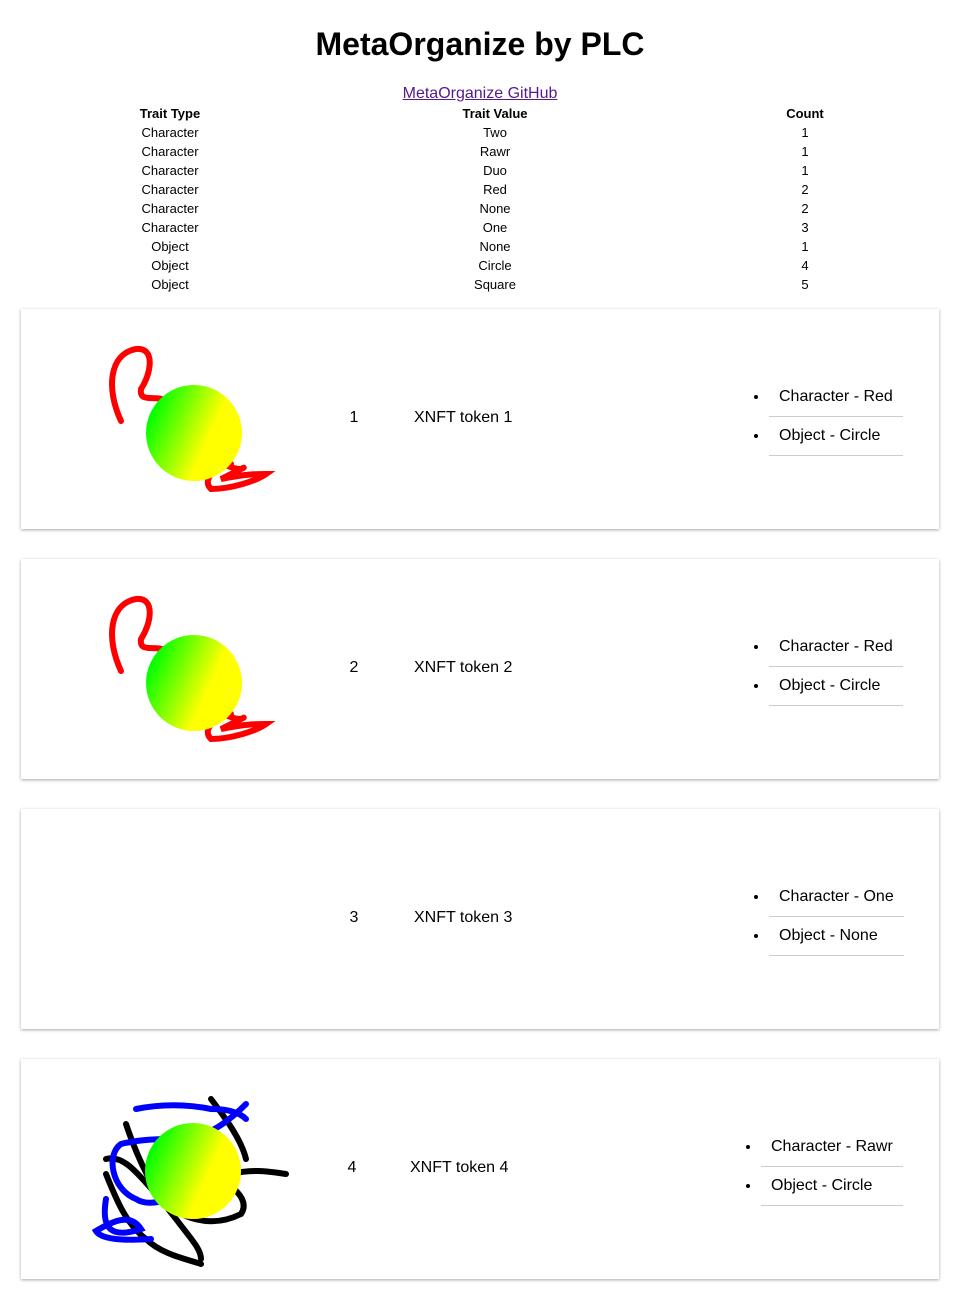 The height and width of the screenshot is (1303, 960). Describe the element at coordinates (354, 917) in the screenshot. I see `token-id: 3` at that location.